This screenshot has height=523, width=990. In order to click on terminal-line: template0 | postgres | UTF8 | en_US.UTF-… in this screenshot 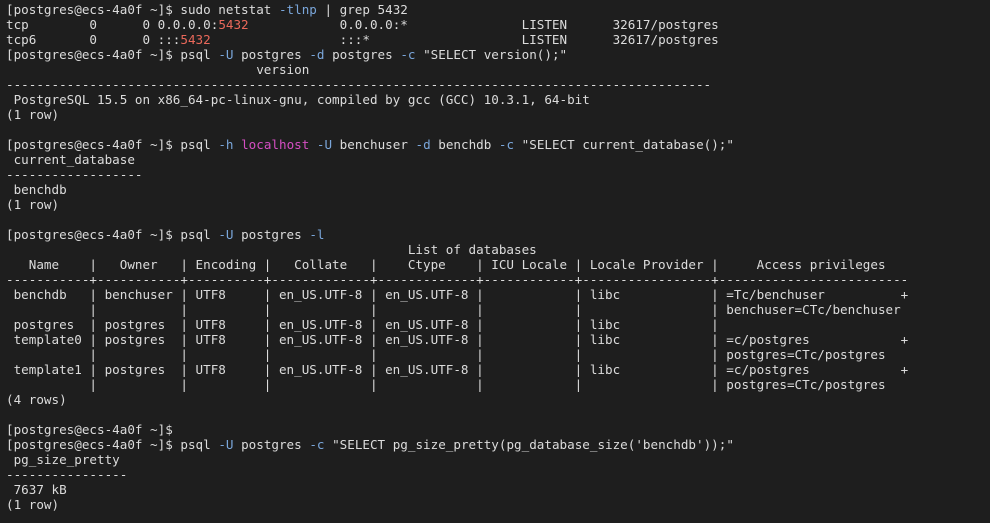, I will do `click(498, 339)`.